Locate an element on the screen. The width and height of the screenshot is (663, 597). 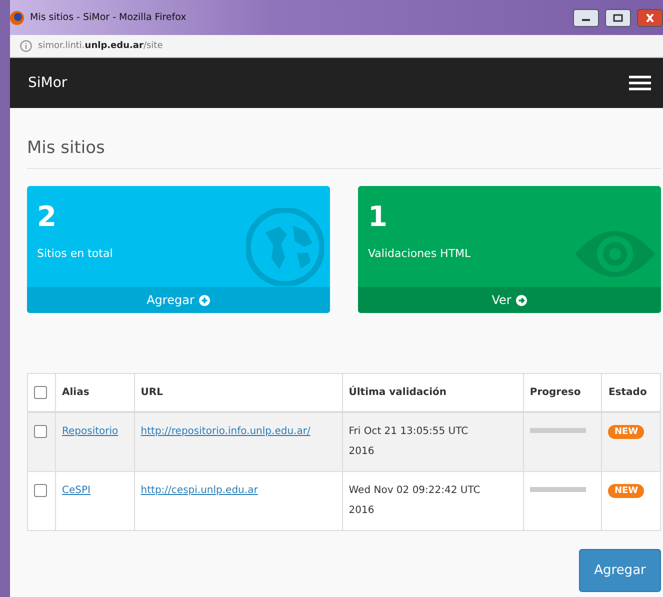
maximize-button is located at coordinates (618, 17).